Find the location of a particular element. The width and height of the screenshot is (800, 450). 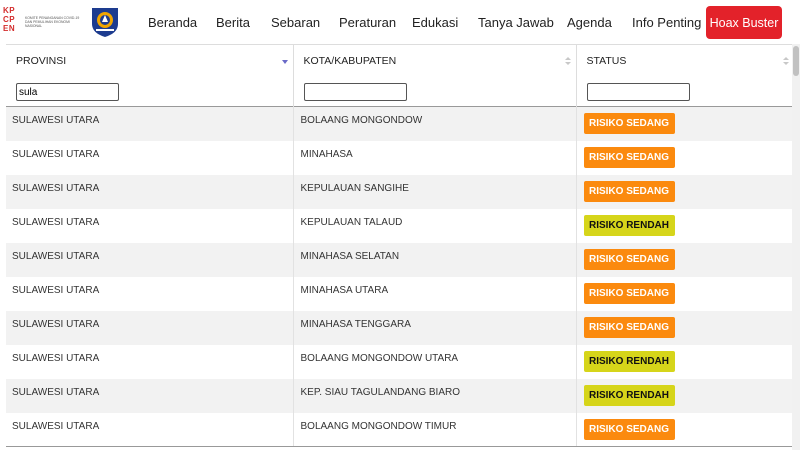

nav-berita: Berita is located at coordinates (233, 22).